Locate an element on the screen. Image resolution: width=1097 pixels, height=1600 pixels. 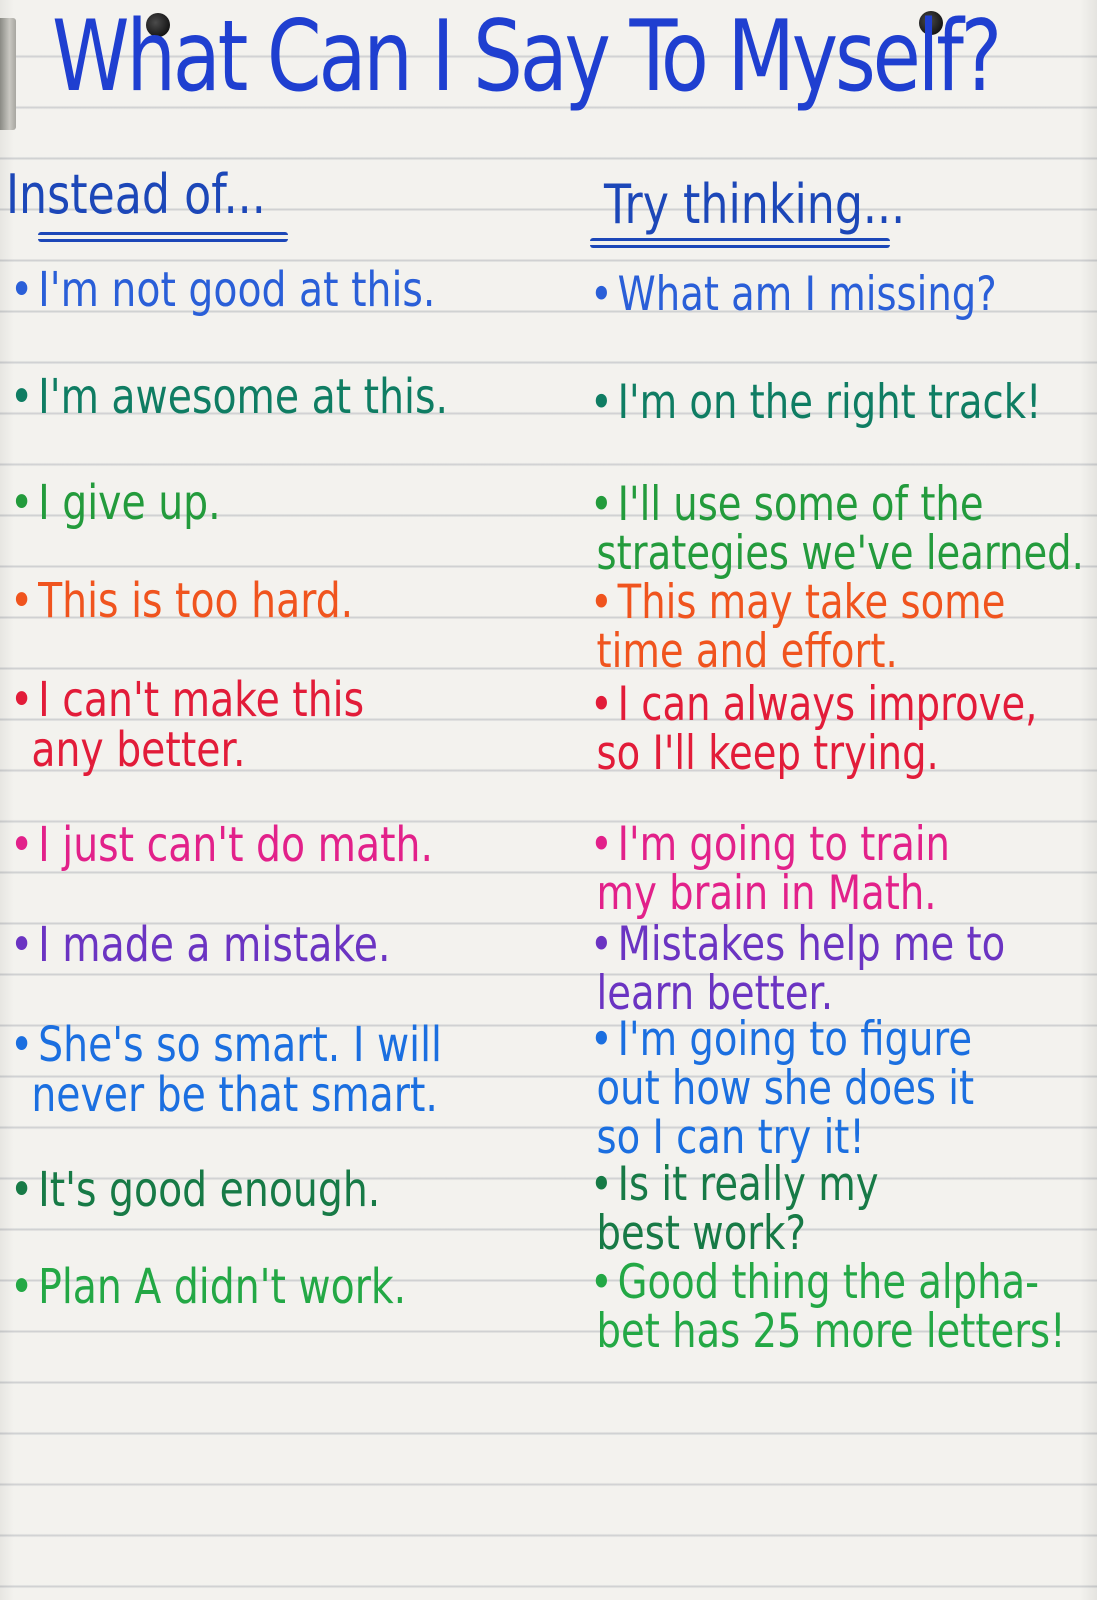
item-line: • I'm not good at this. is located at coordinates (222, 290).